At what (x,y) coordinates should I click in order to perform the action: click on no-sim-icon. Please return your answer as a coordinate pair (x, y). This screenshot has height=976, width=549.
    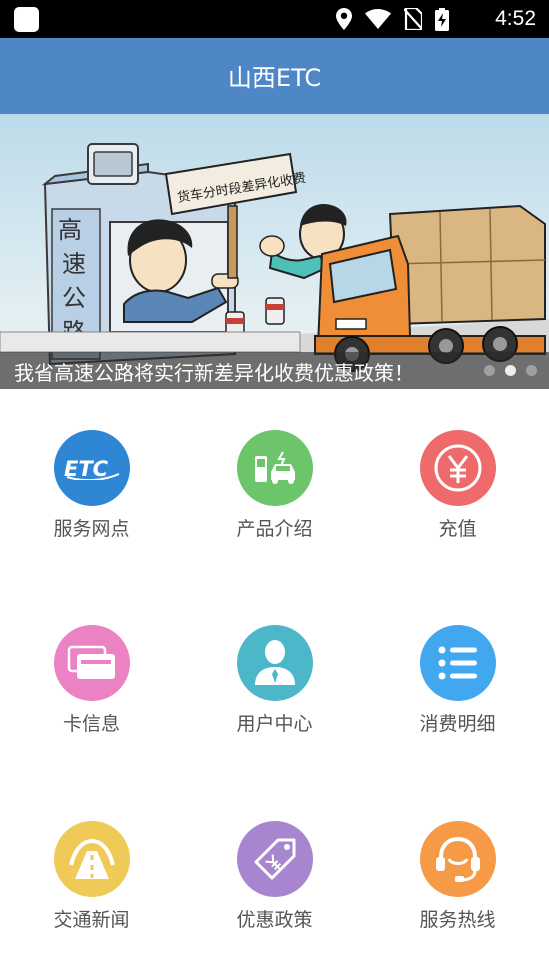
    Looking at the image, I should click on (413, 19).